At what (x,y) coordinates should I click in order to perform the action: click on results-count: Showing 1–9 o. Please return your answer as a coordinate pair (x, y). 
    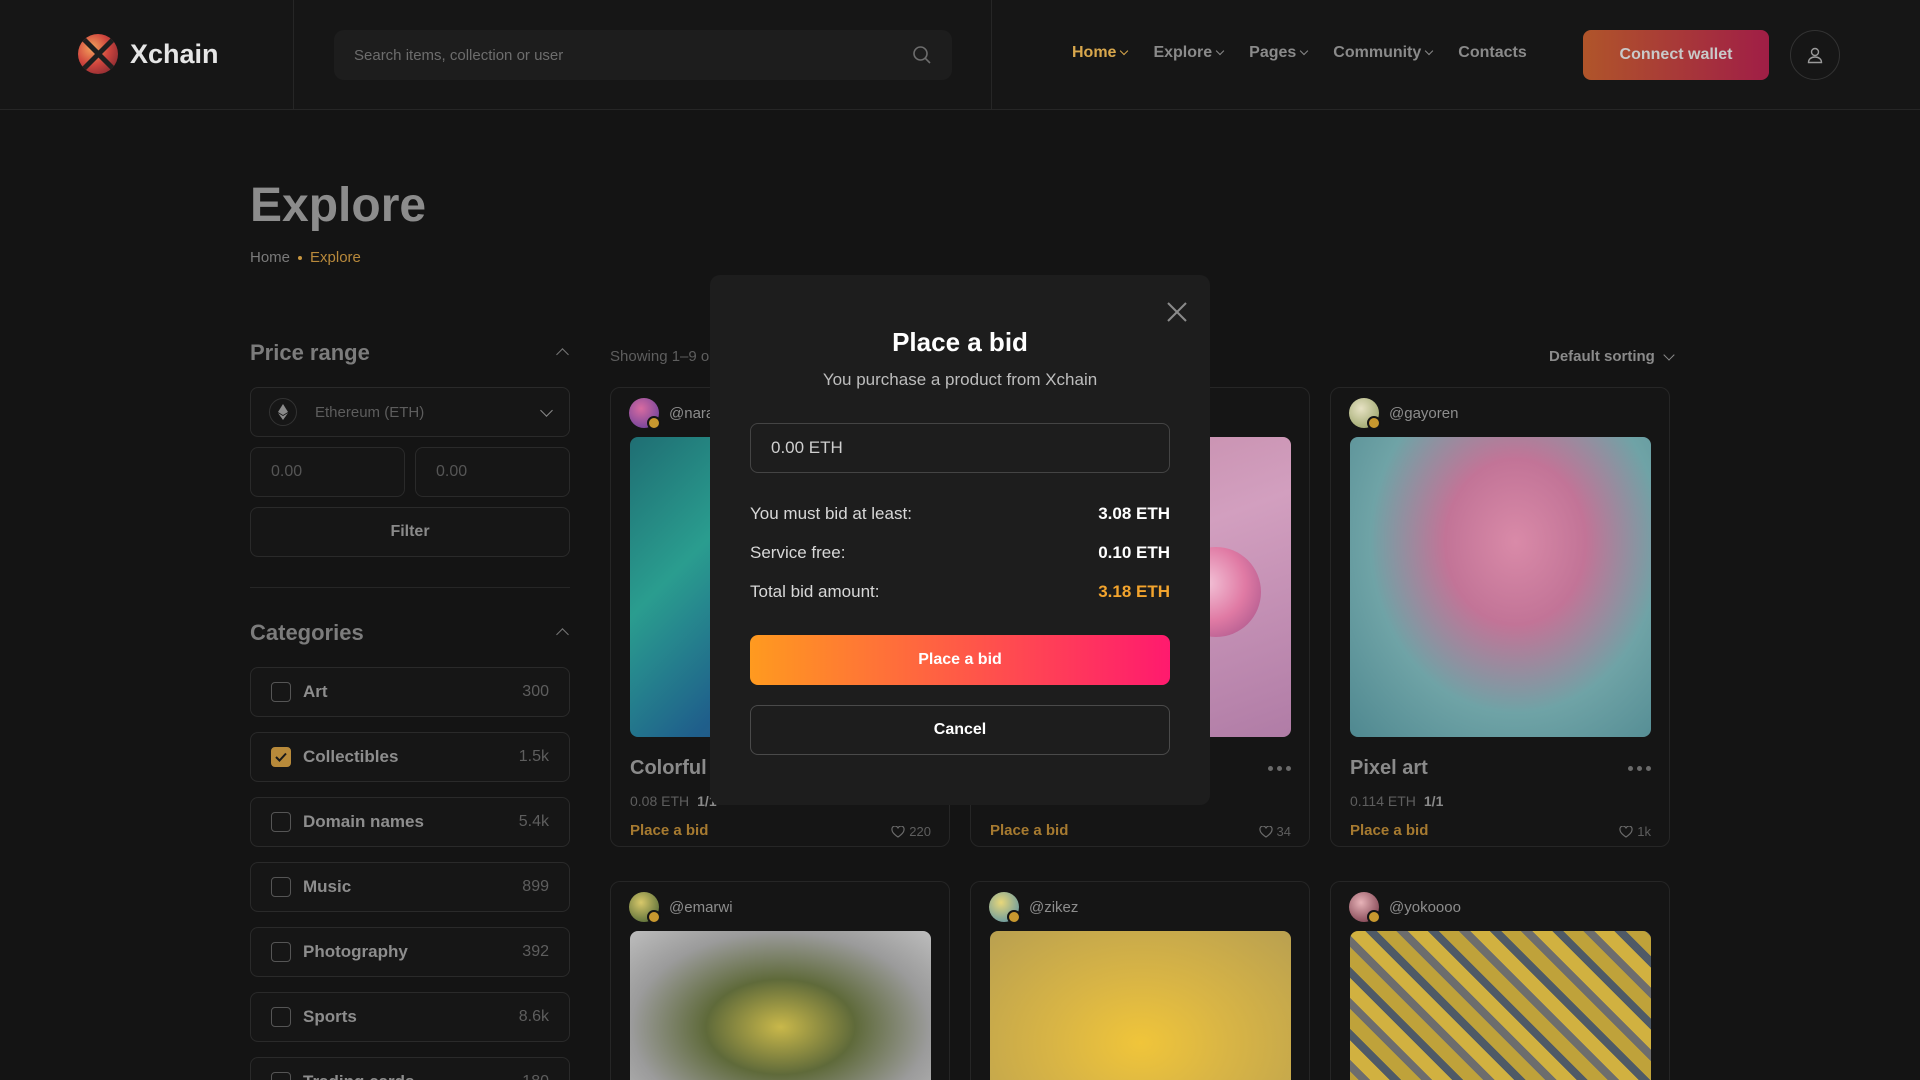
    Looking at the image, I should click on (660, 356).